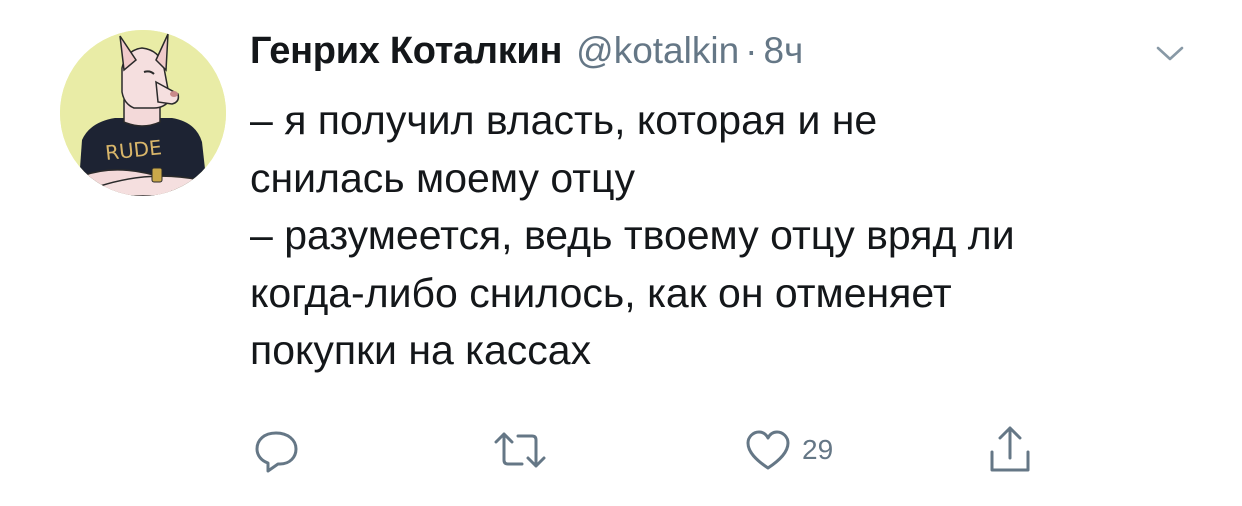  Describe the element at coordinates (601, 292) in the screenshot. I see `tweet-text-line: когда-либо снилось, как он отменяет` at that location.